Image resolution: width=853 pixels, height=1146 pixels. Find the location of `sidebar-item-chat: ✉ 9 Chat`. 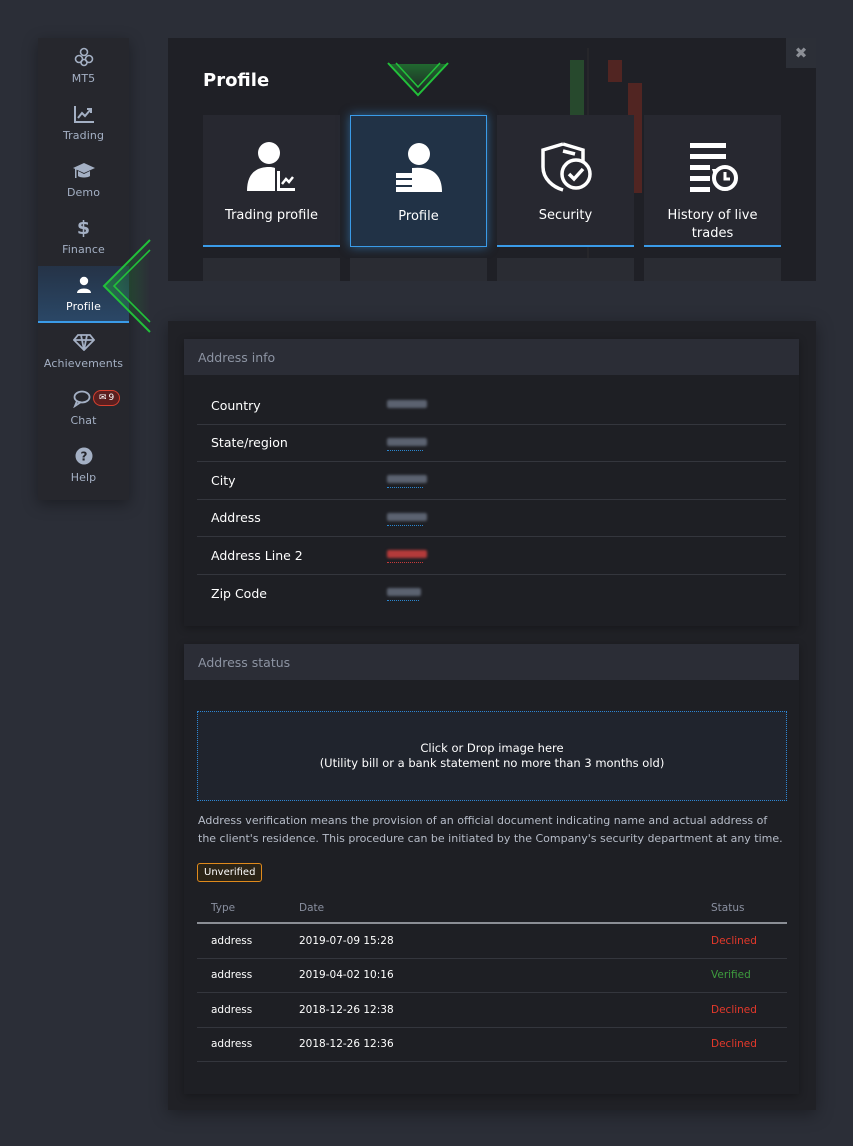

sidebar-item-chat: ✉ 9 Chat is located at coordinates (83, 408).